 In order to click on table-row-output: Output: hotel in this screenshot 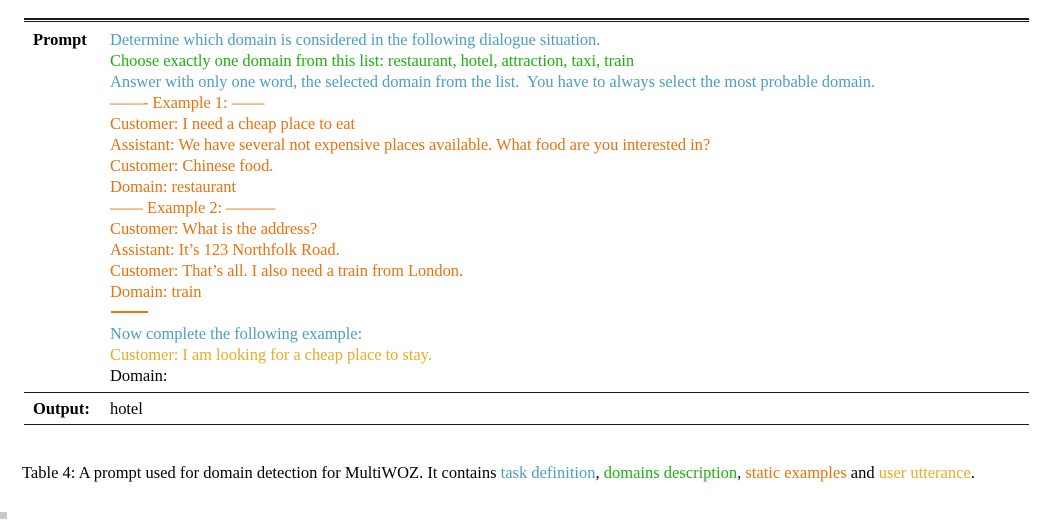, I will do `click(526, 408)`.